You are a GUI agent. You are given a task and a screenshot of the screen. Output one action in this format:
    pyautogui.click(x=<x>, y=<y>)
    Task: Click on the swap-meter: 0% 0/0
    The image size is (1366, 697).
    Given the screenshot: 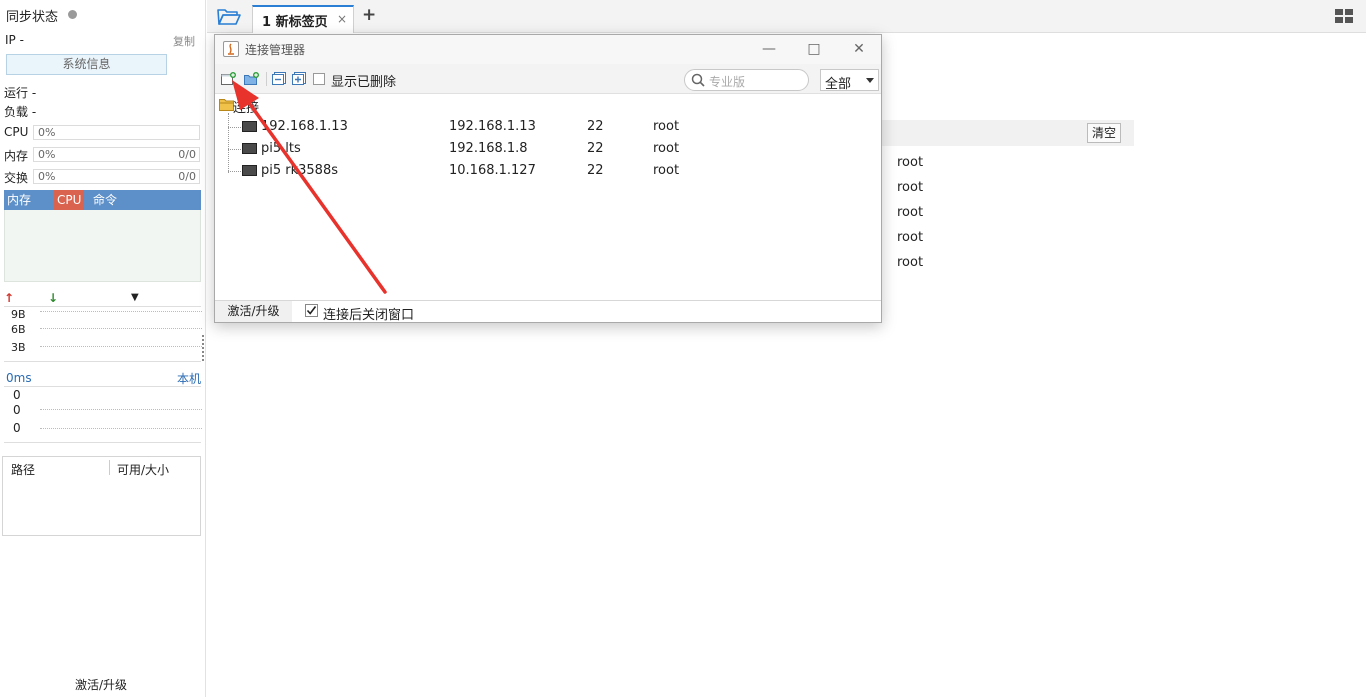 What is the action you would take?
    pyautogui.click(x=116, y=176)
    